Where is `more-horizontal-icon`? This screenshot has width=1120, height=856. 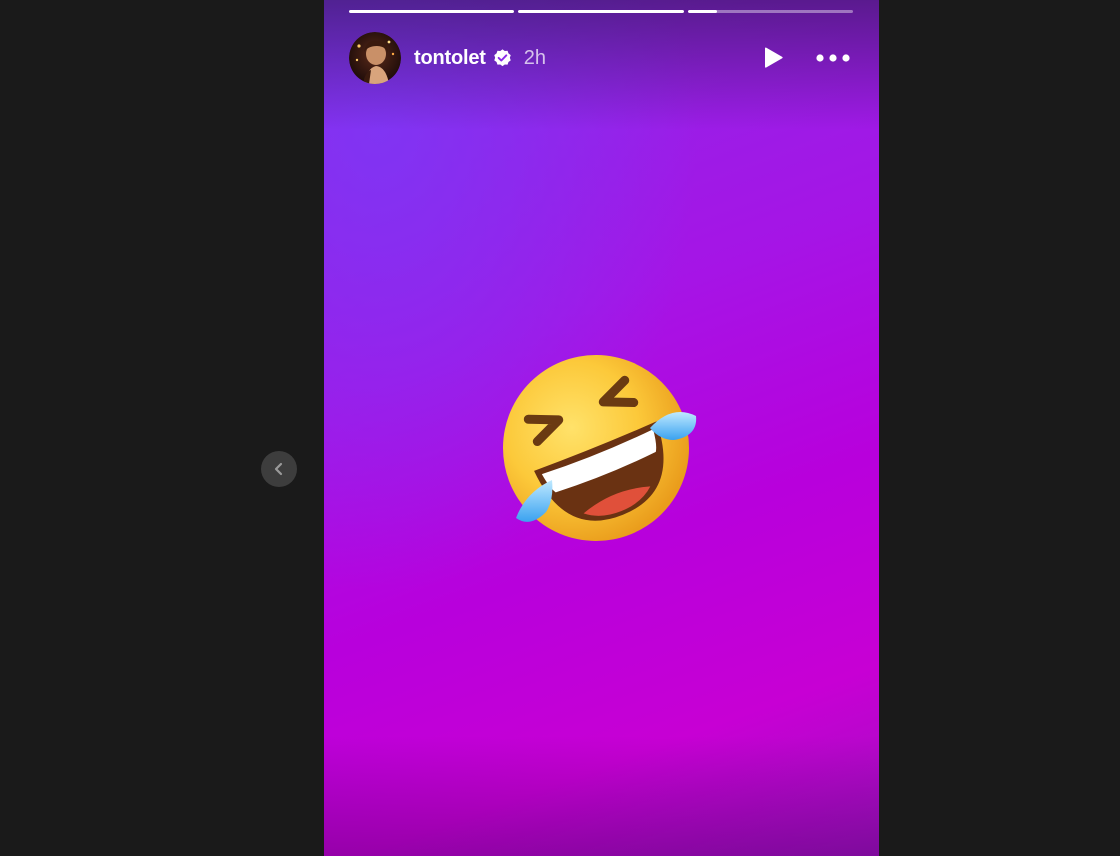 more-horizontal-icon is located at coordinates (833, 58).